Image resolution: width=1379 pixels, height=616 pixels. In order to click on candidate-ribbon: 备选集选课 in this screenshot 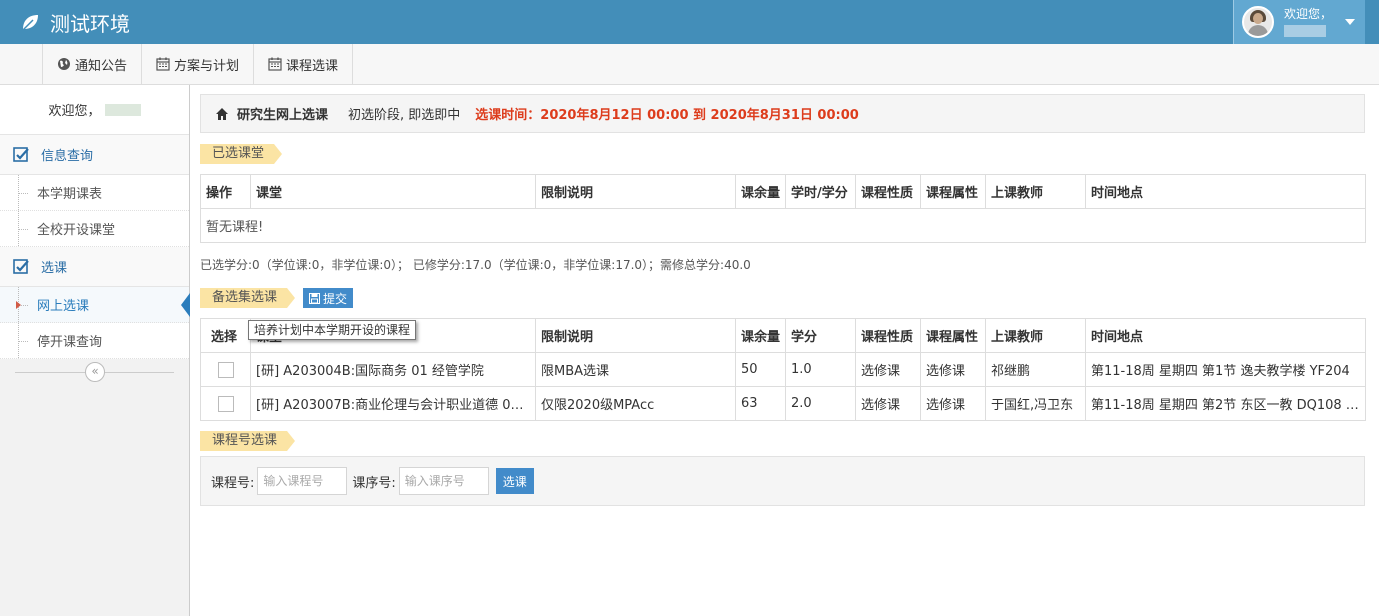, I will do `click(248, 298)`.